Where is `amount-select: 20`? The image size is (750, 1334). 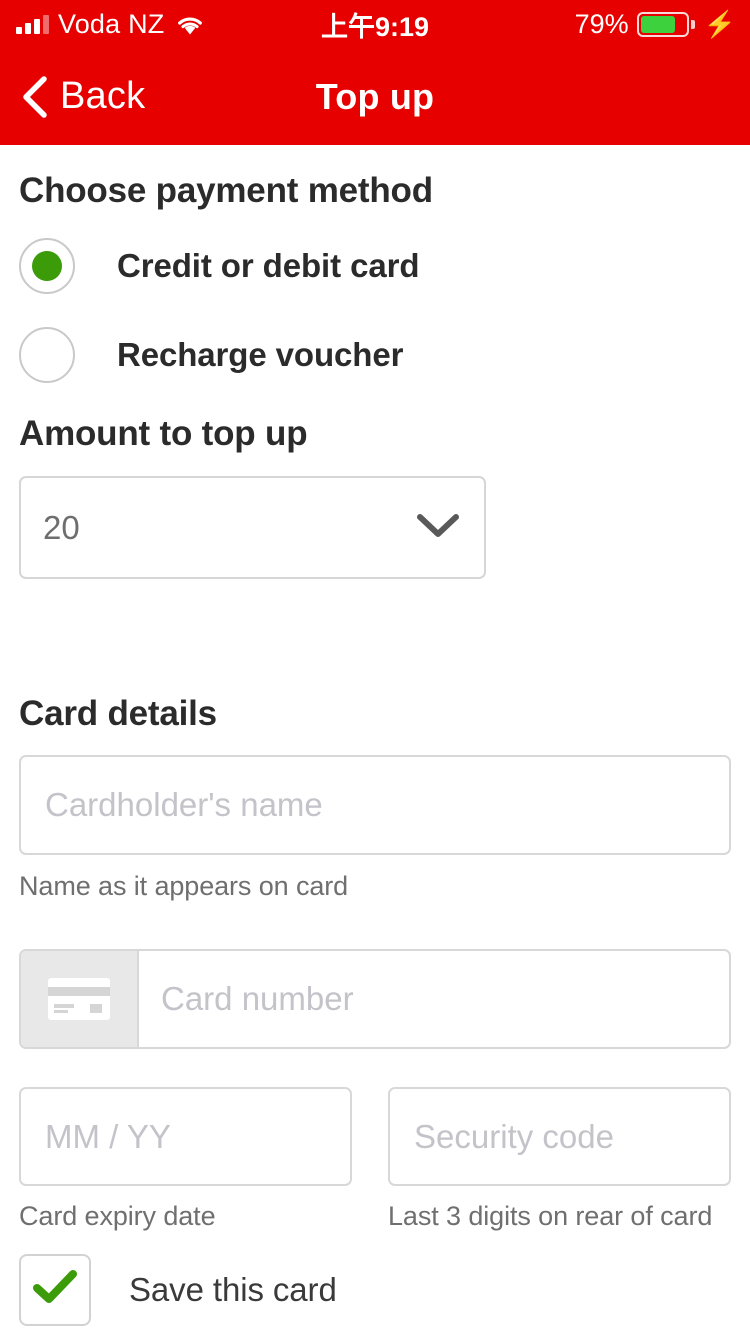
amount-select: 20 is located at coordinates (252, 527).